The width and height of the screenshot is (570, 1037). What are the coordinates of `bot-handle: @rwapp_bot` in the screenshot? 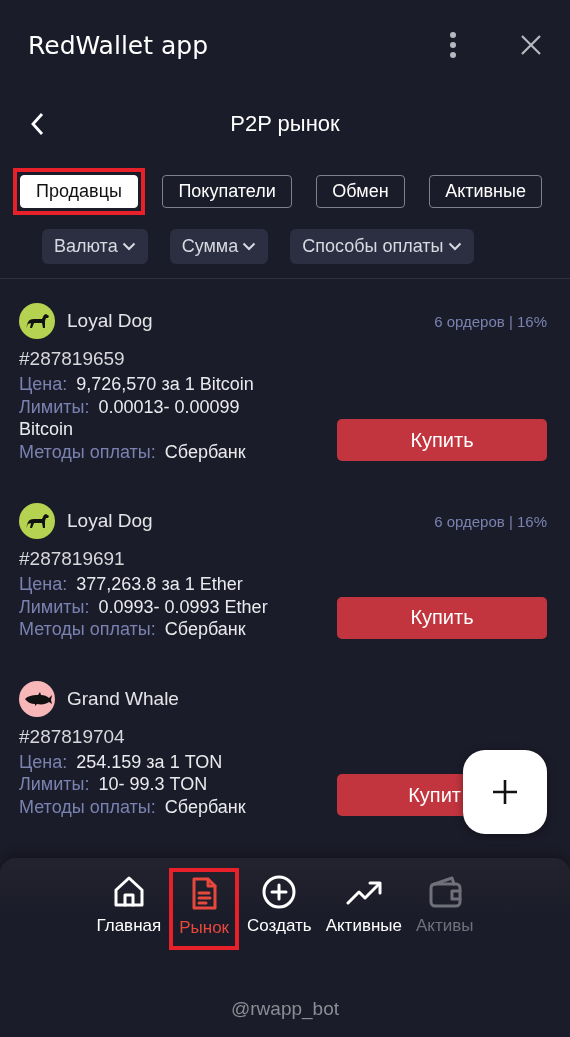 It's located at (285, 1009).